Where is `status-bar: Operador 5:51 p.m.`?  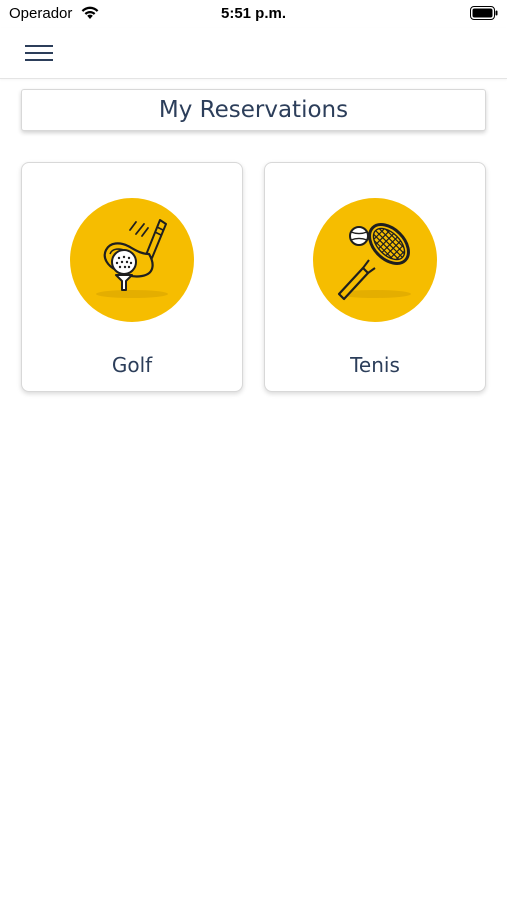
status-bar: Operador 5:51 p.m. is located at coordinates (253, 14).